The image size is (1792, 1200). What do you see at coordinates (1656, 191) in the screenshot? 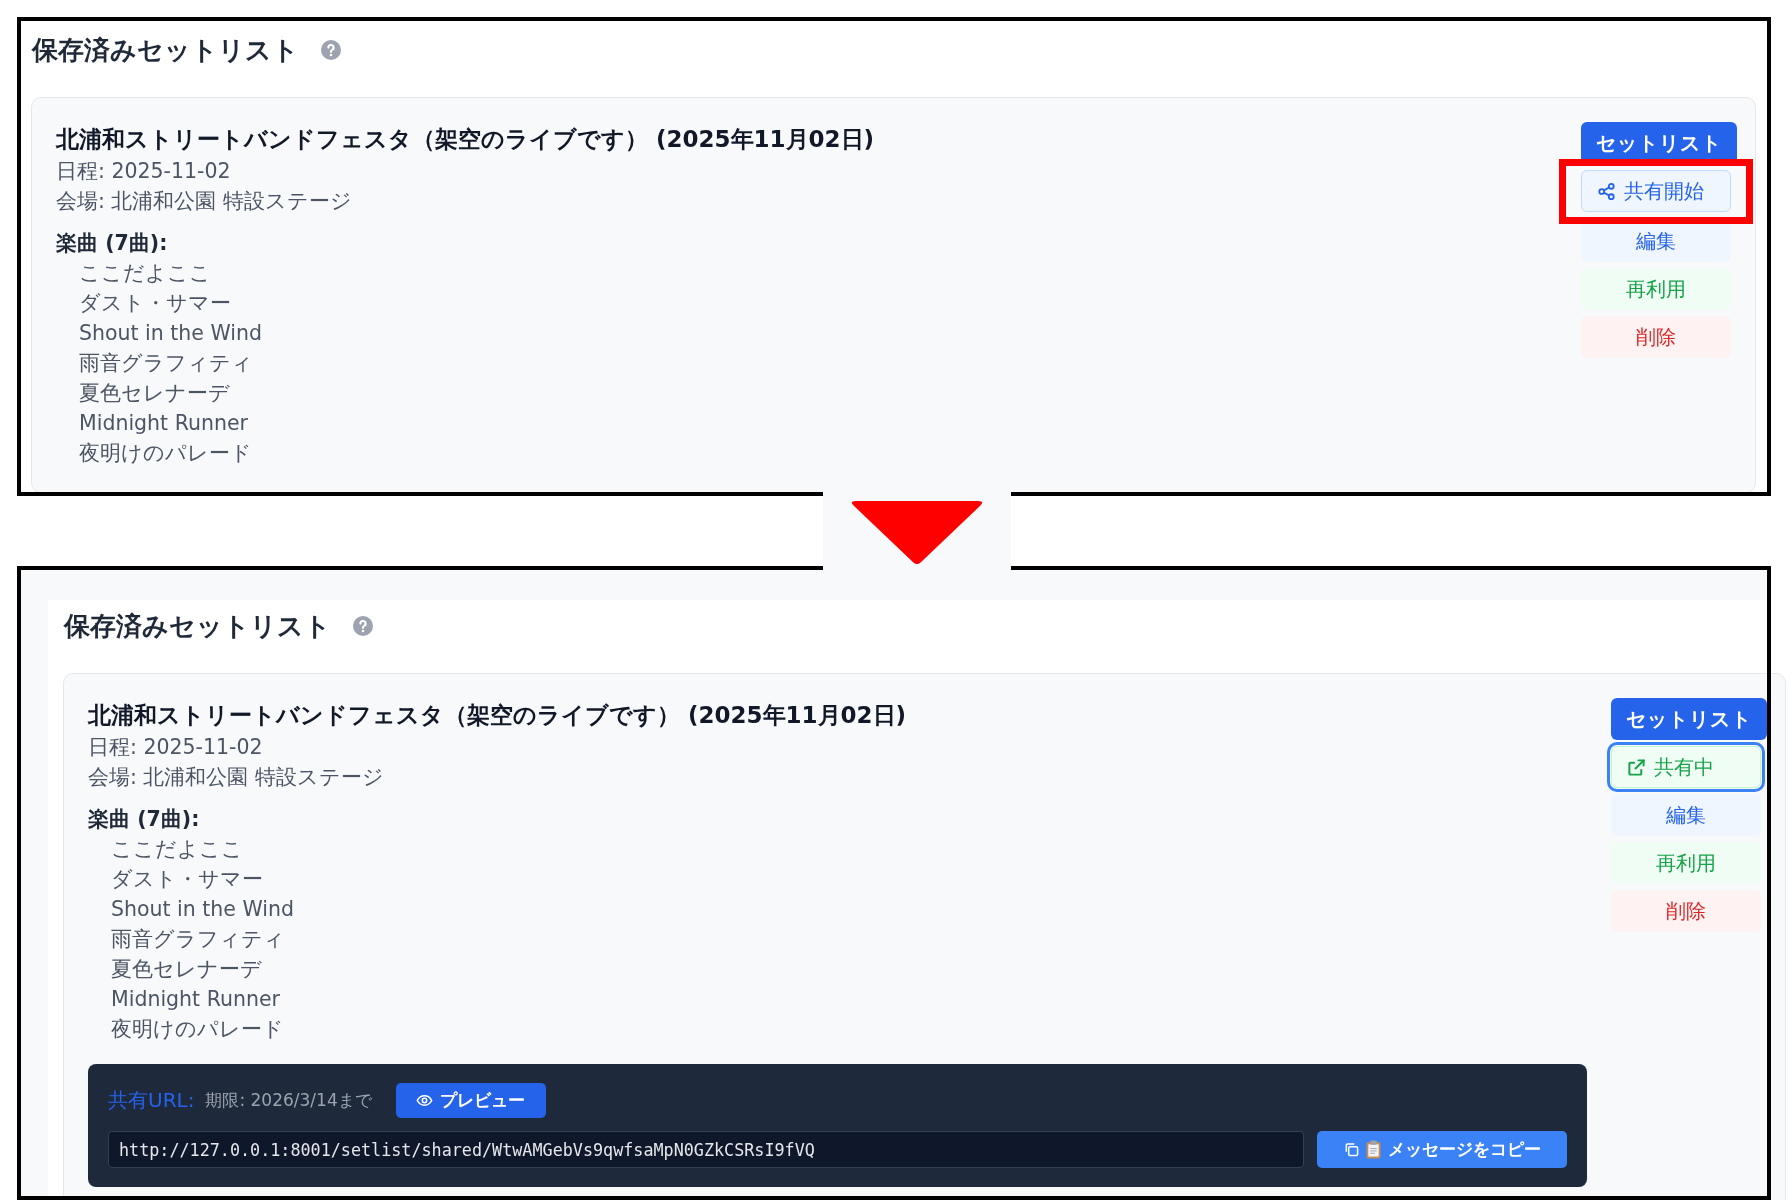
I see `share-button: 共有開始` at bounding box center [1656, 191].